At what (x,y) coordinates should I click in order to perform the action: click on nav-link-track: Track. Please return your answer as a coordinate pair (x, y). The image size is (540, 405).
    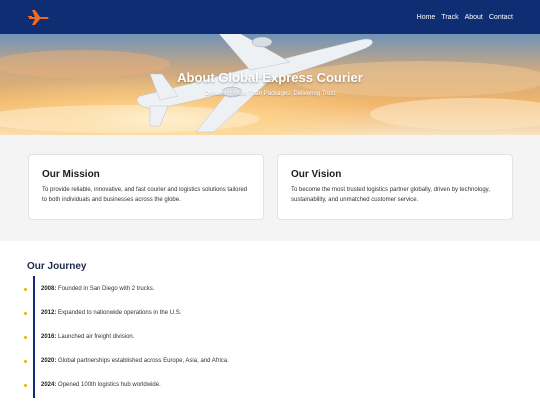
    Looking at the image, I should click on (449, 17).